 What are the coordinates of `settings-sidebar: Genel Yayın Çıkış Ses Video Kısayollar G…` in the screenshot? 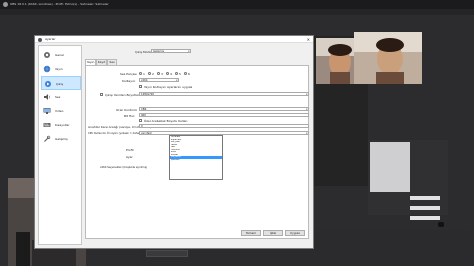 It's located at (60, 145).